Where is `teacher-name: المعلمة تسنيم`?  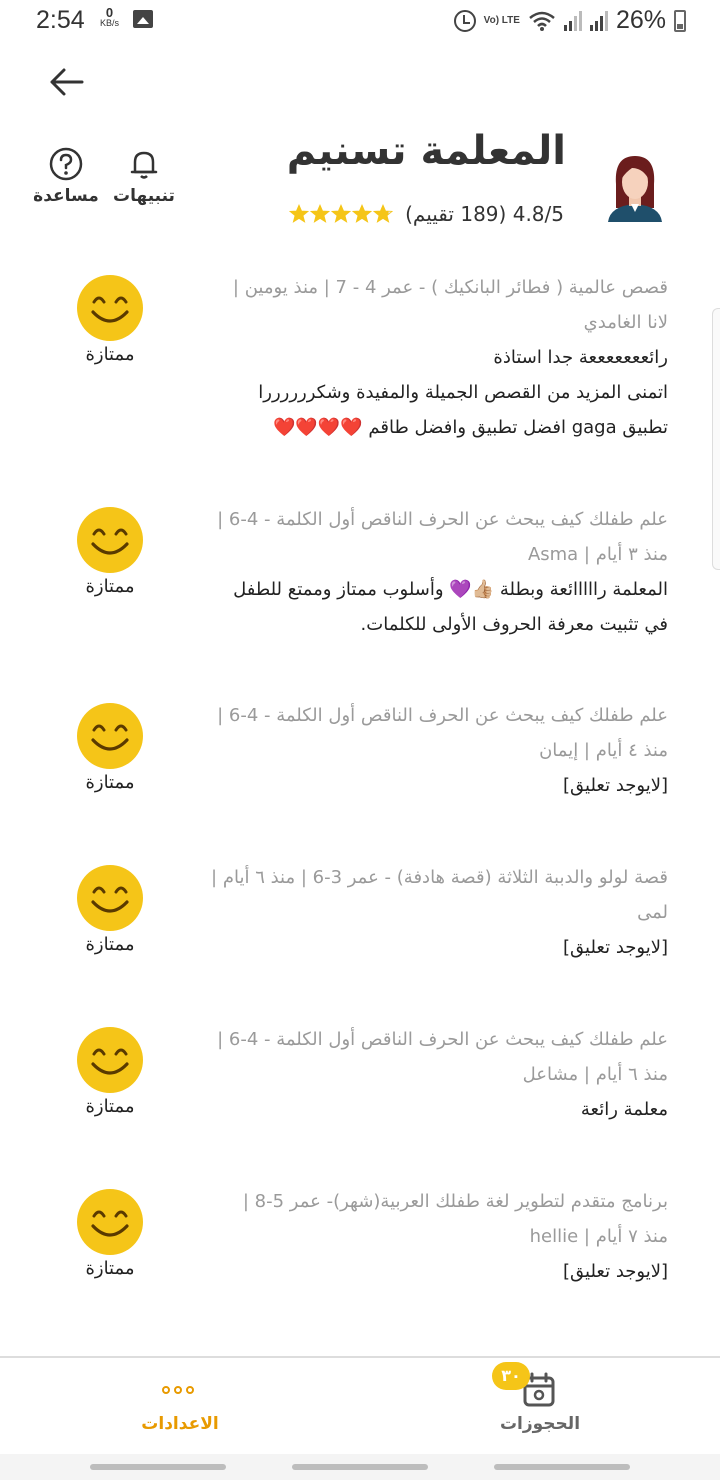 teacher-name: المعلمة تسنيم is located at coordinates (426, 151).